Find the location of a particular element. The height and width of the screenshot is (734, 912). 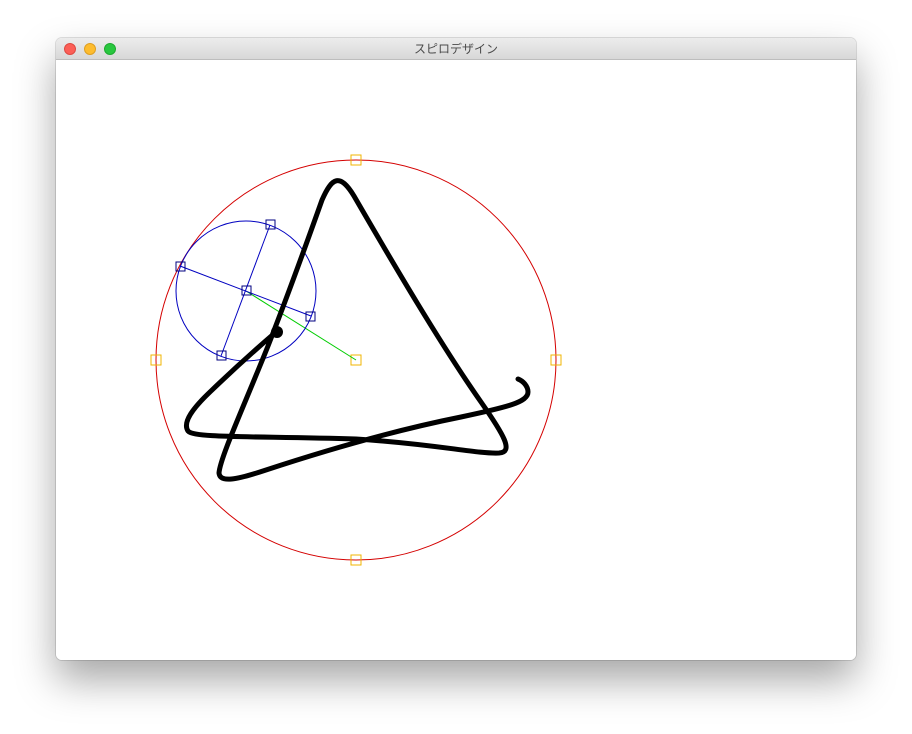

title-bar: スピロデザイン is located at coordinates (456, 49).